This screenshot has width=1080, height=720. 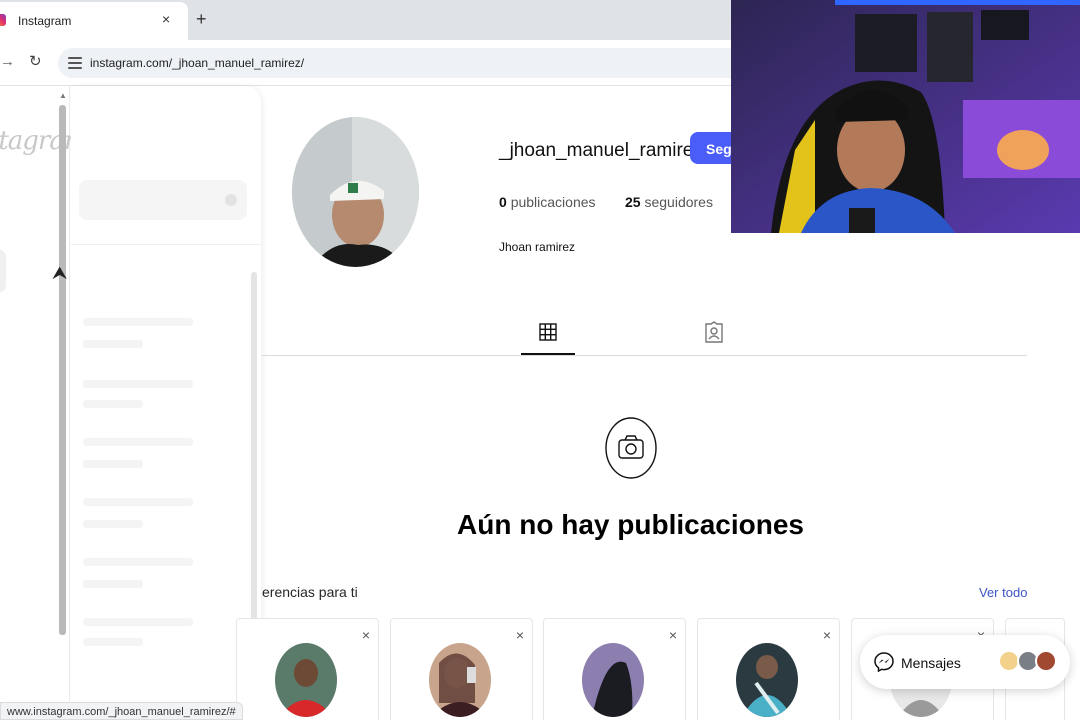 What do you see at coordinates (644, 355) in the screenshot?
I see `tabs-divider` at bounding box center [644, 355].